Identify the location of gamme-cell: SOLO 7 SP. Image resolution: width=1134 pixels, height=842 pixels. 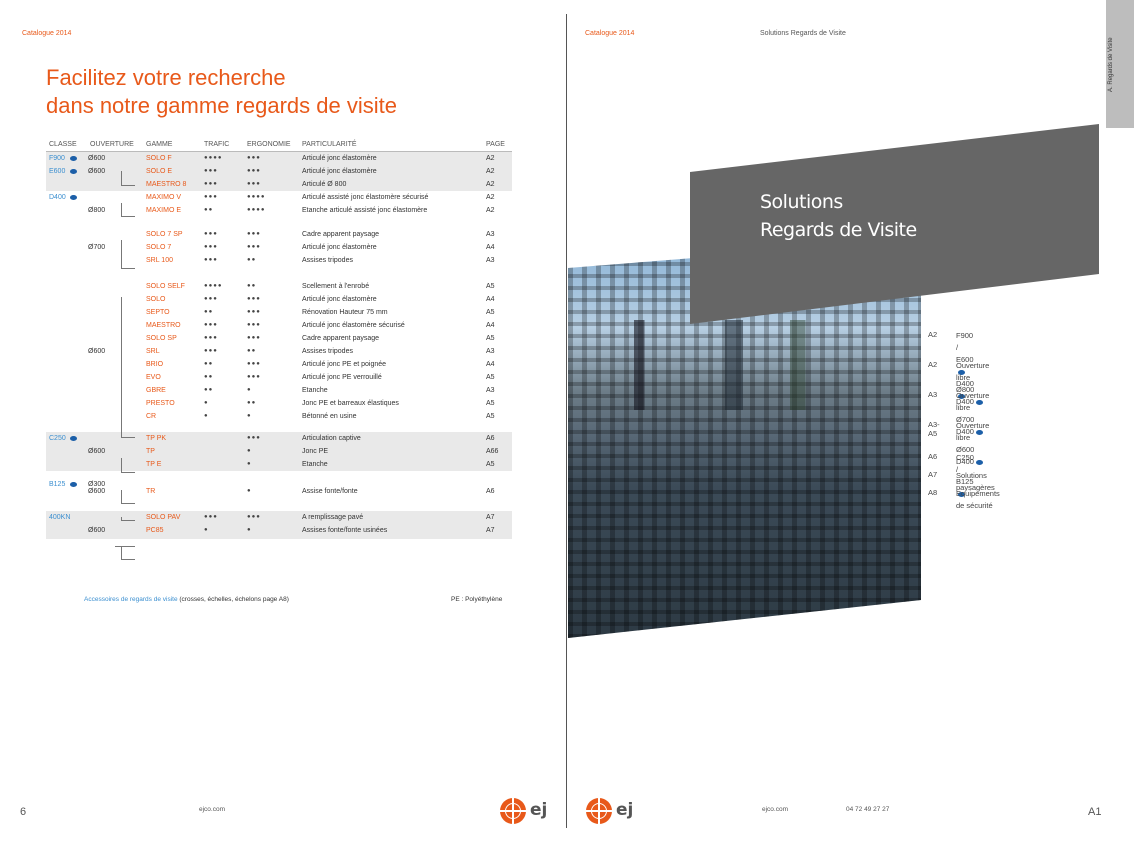
(164, 234).